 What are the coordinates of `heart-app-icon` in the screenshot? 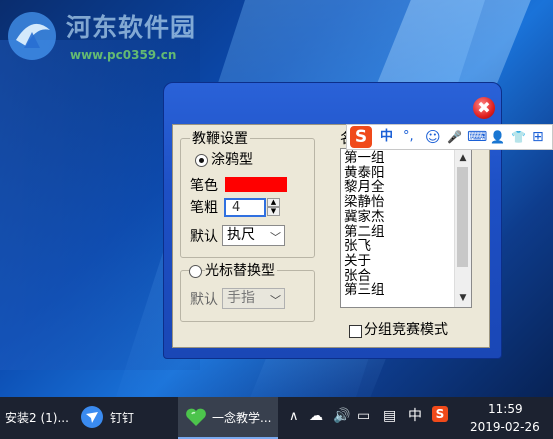 It's located at (196, 417).